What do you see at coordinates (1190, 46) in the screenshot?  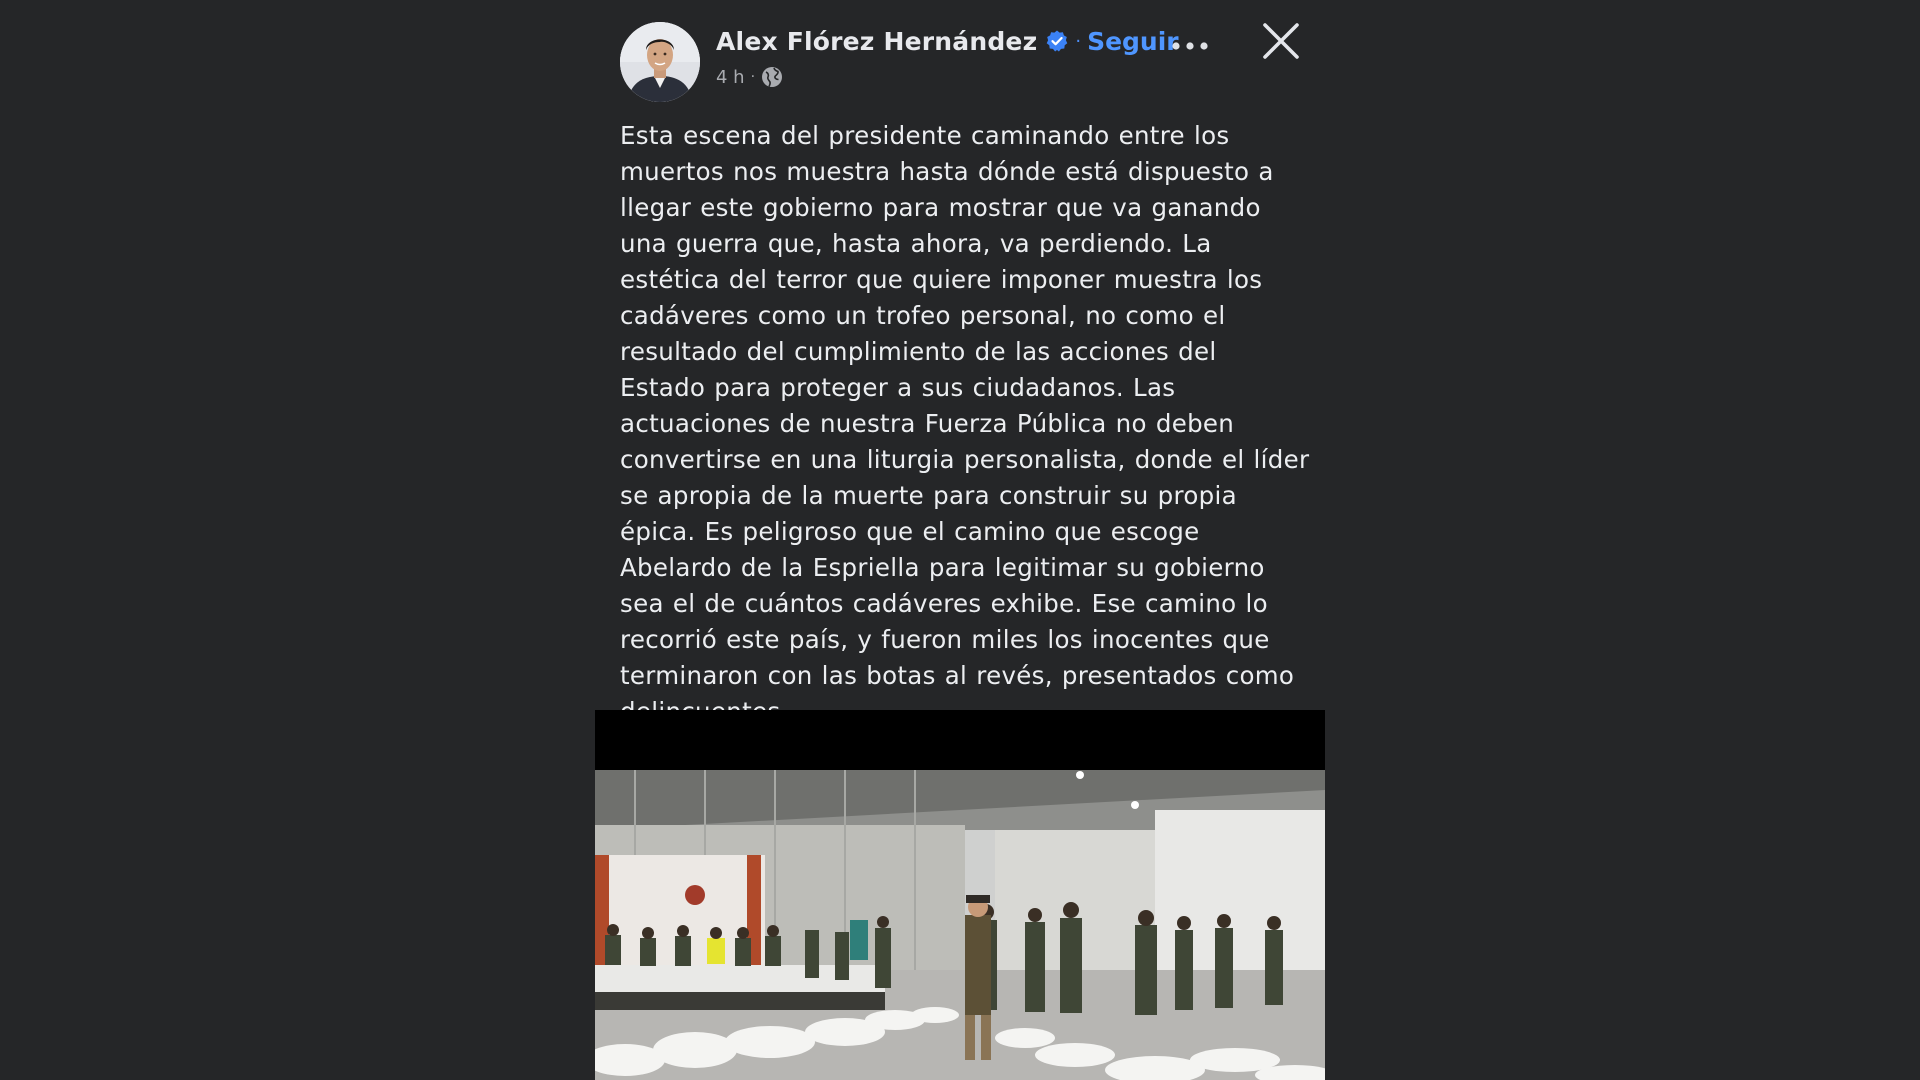 I see `more-options-icon` at bounding box center [1190, 46].